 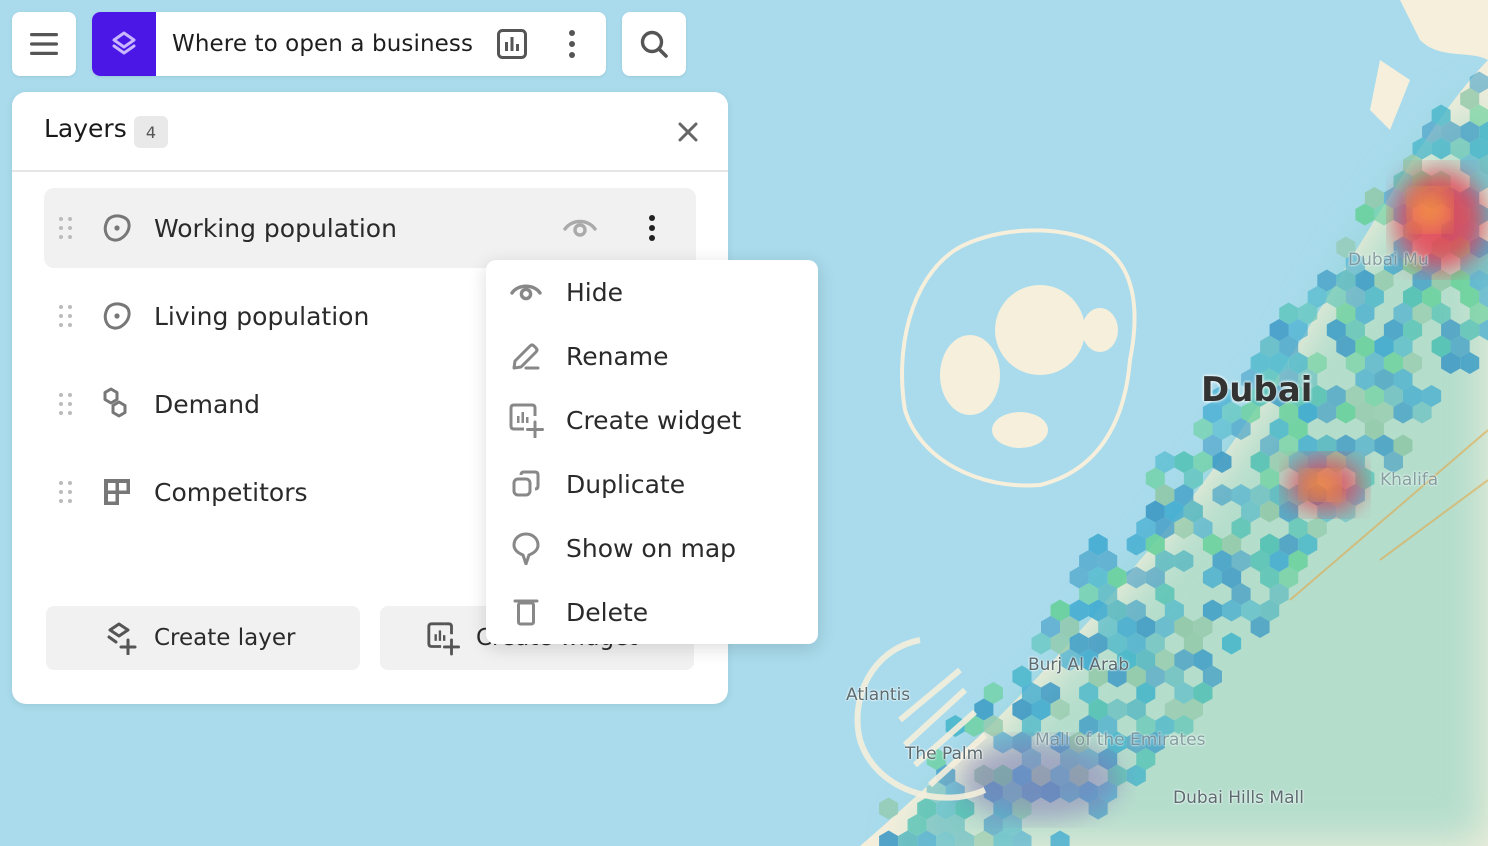 I want to click on menu-item-delete: Delete, so click(x=652, y=612).